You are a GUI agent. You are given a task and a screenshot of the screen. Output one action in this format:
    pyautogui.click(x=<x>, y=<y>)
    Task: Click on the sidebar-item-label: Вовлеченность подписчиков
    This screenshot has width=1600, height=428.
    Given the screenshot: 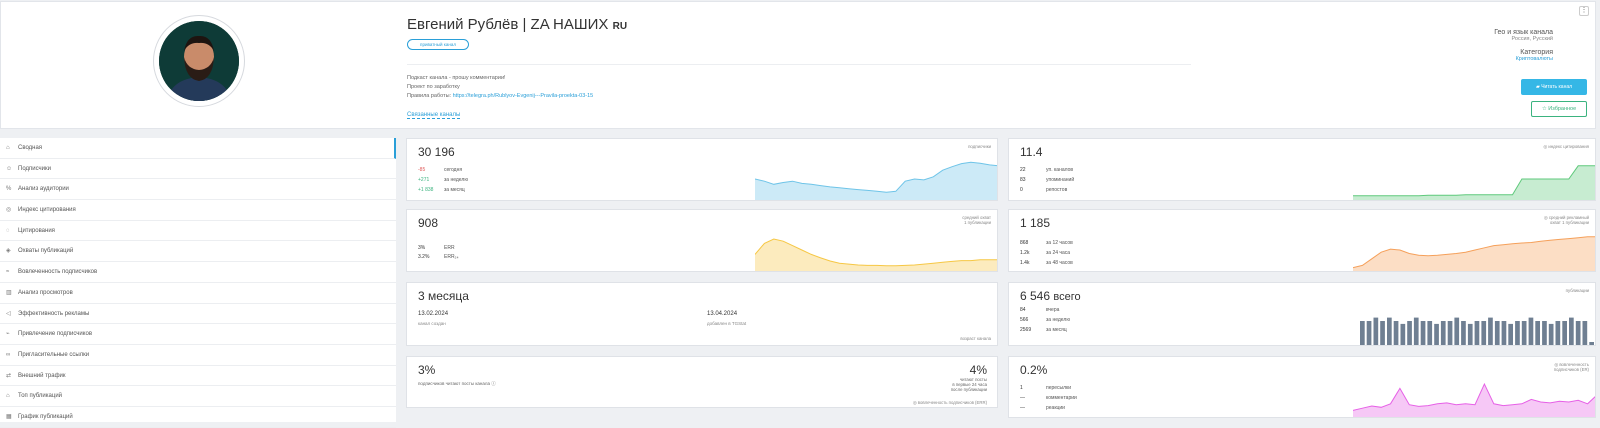 What is the action you would take?
    pyautogui.click(x=58, y=272)
    